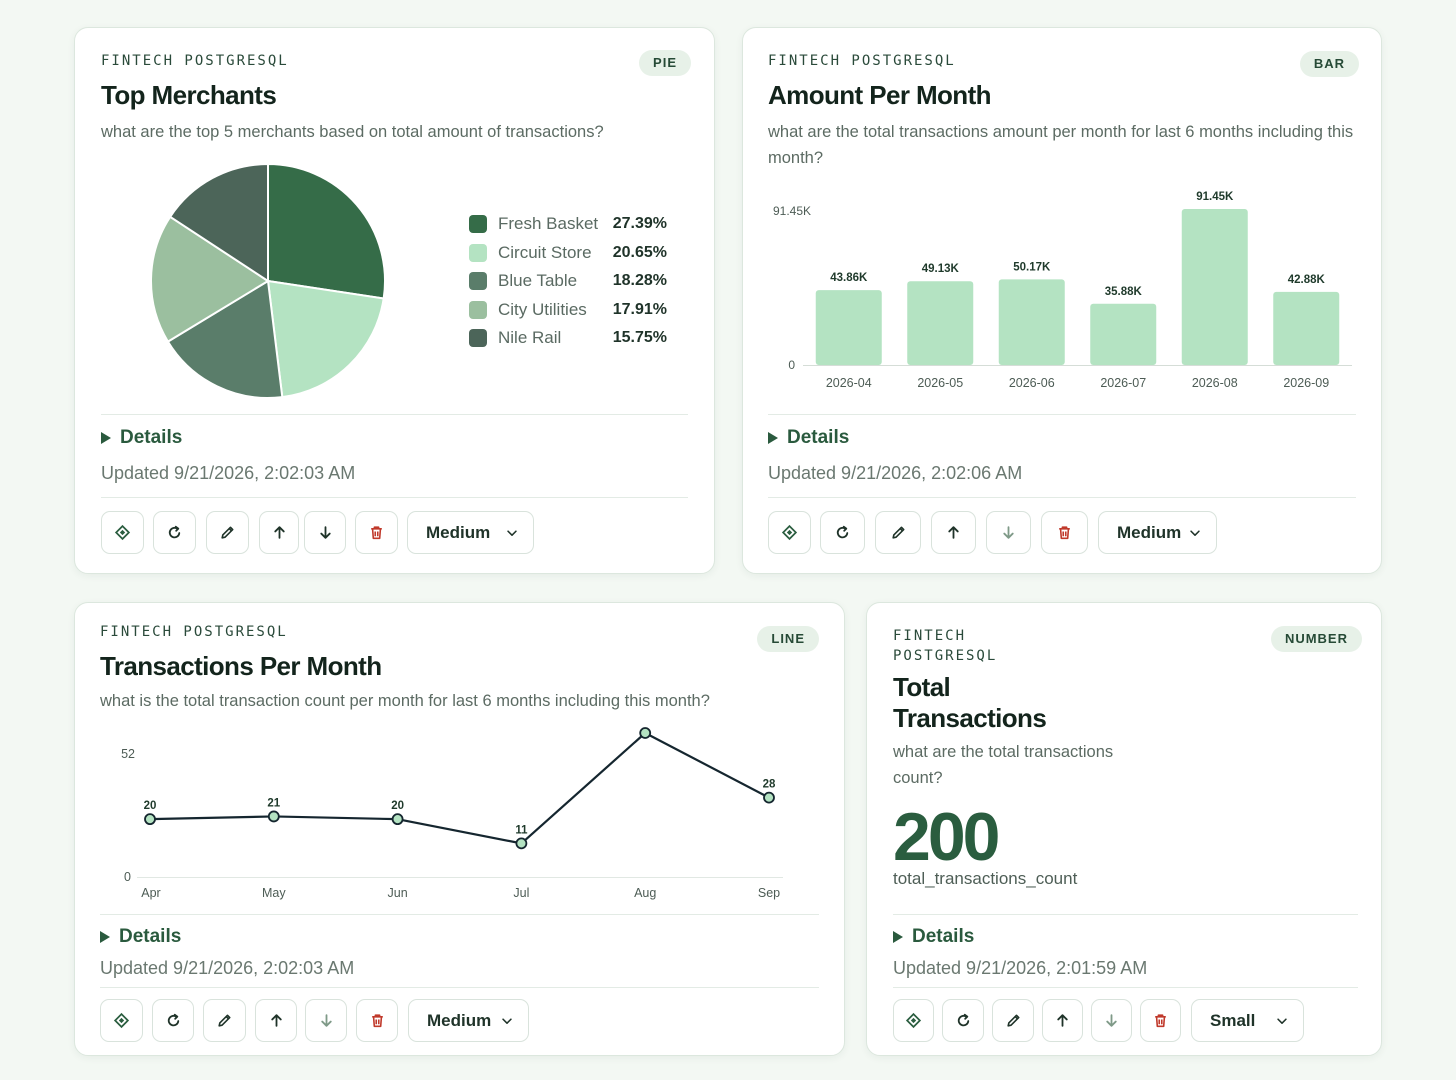 This screenshot has height=1080, width=1456. What do you see at coordinates (568, 338) in the screenshot?
I see `legend-item: Nile Rail 15.75%` at bounding box center [568, 338].